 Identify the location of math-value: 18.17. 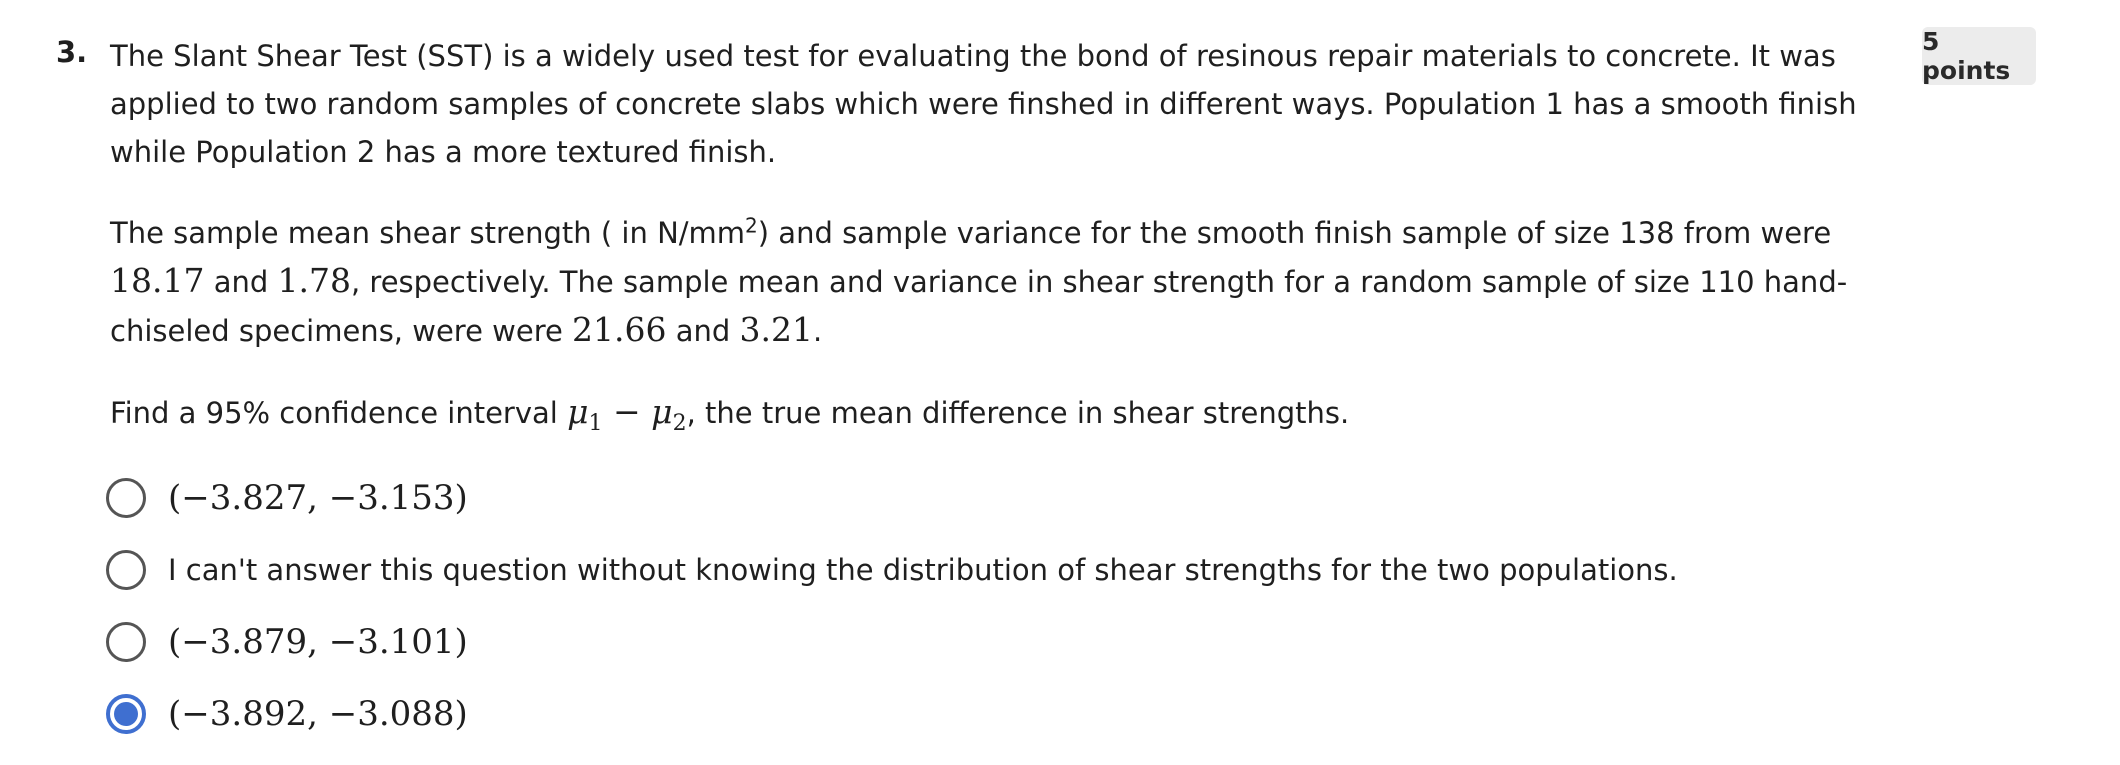
(157, 280).